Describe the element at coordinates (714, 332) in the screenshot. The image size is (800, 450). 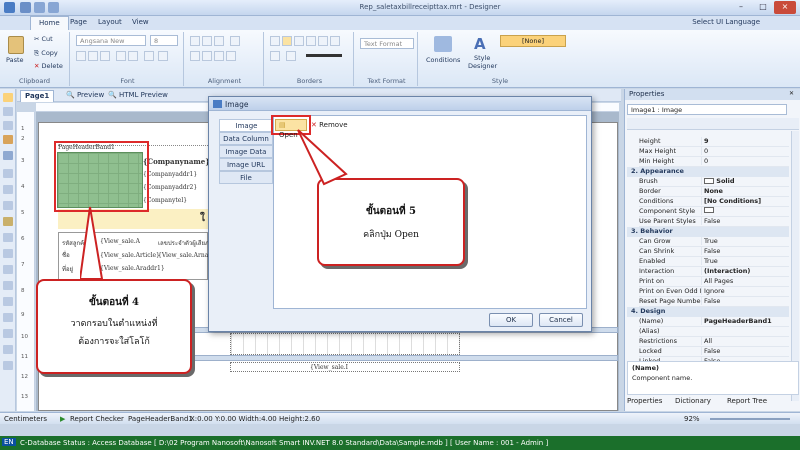
I see `prop-row: (Alias)` at that location.